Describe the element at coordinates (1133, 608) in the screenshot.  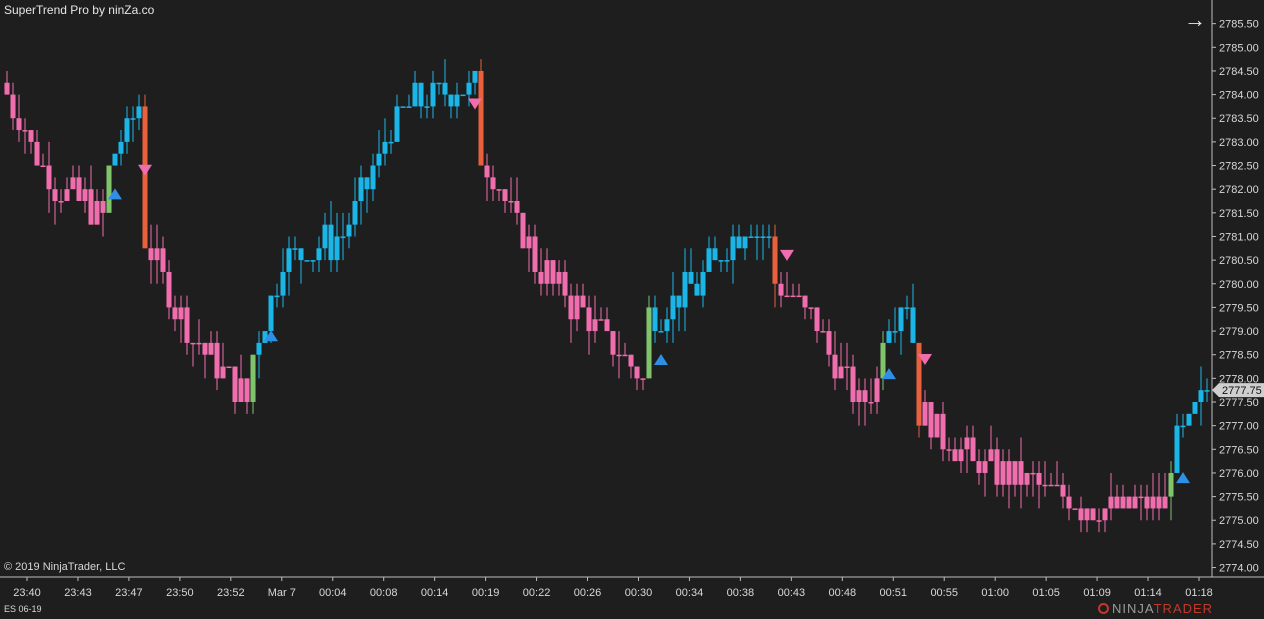
I see `logo-text-prefix: NINJA` at that location.